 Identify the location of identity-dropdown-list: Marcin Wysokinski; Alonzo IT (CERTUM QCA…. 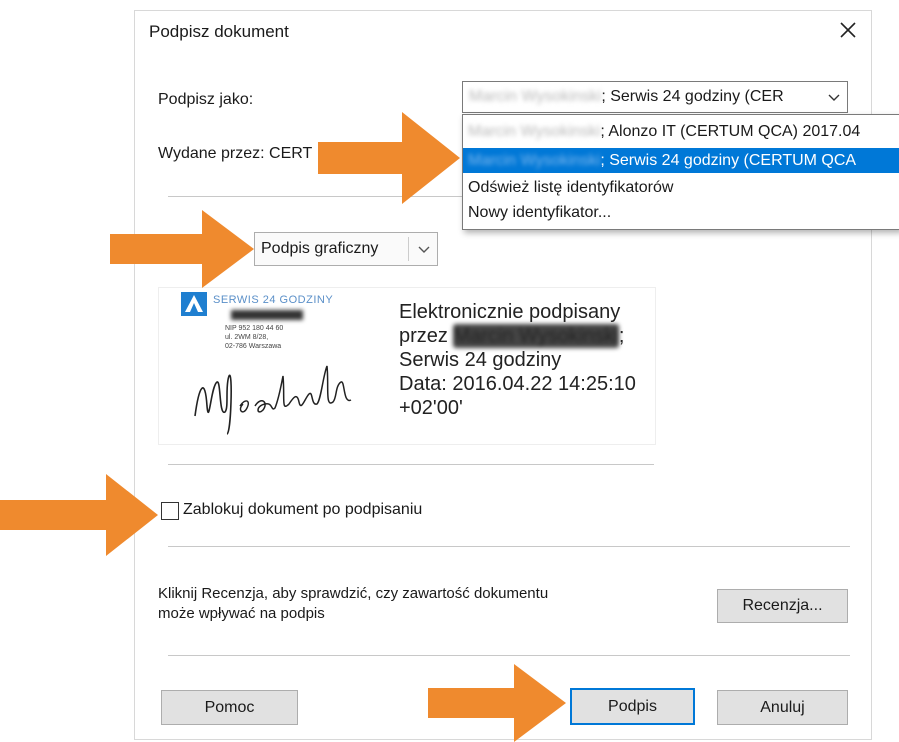
(680, 172).